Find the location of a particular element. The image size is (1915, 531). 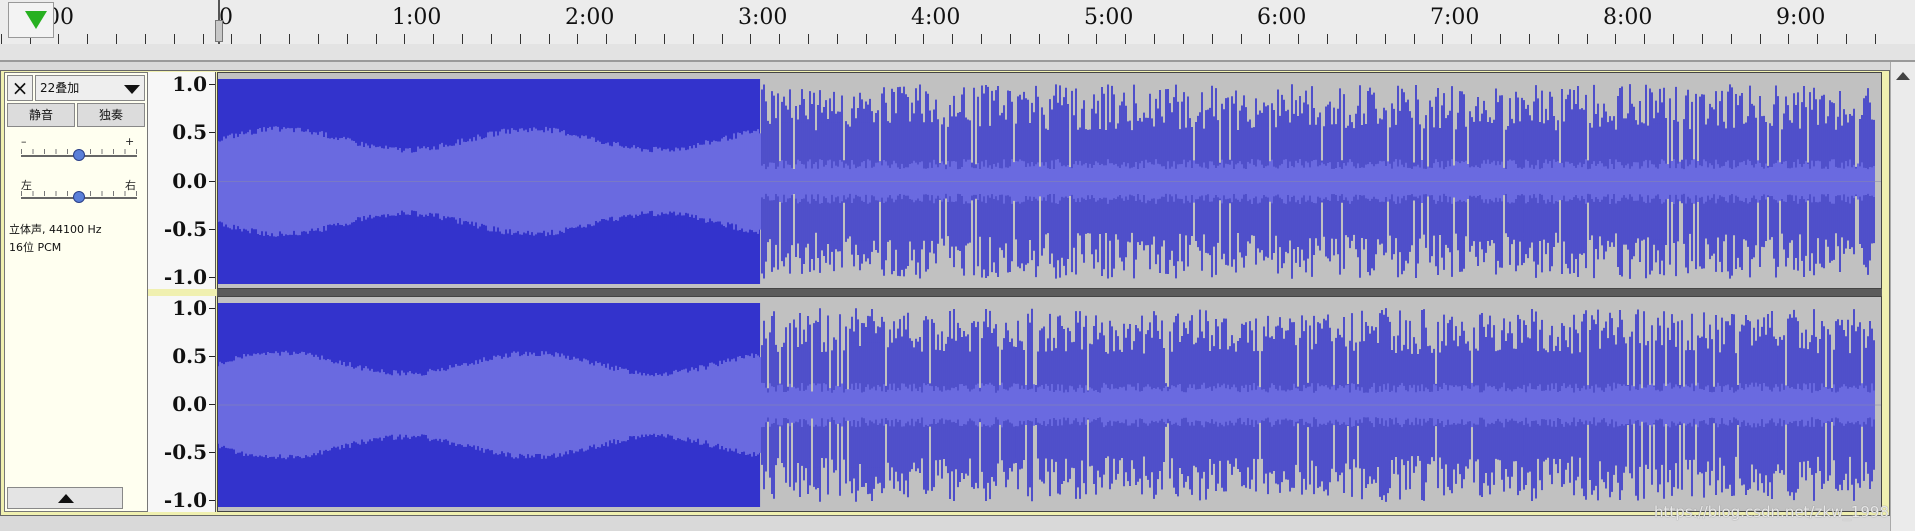

ruler-time-label: 6:00 is located at coordinates (1282, 17).